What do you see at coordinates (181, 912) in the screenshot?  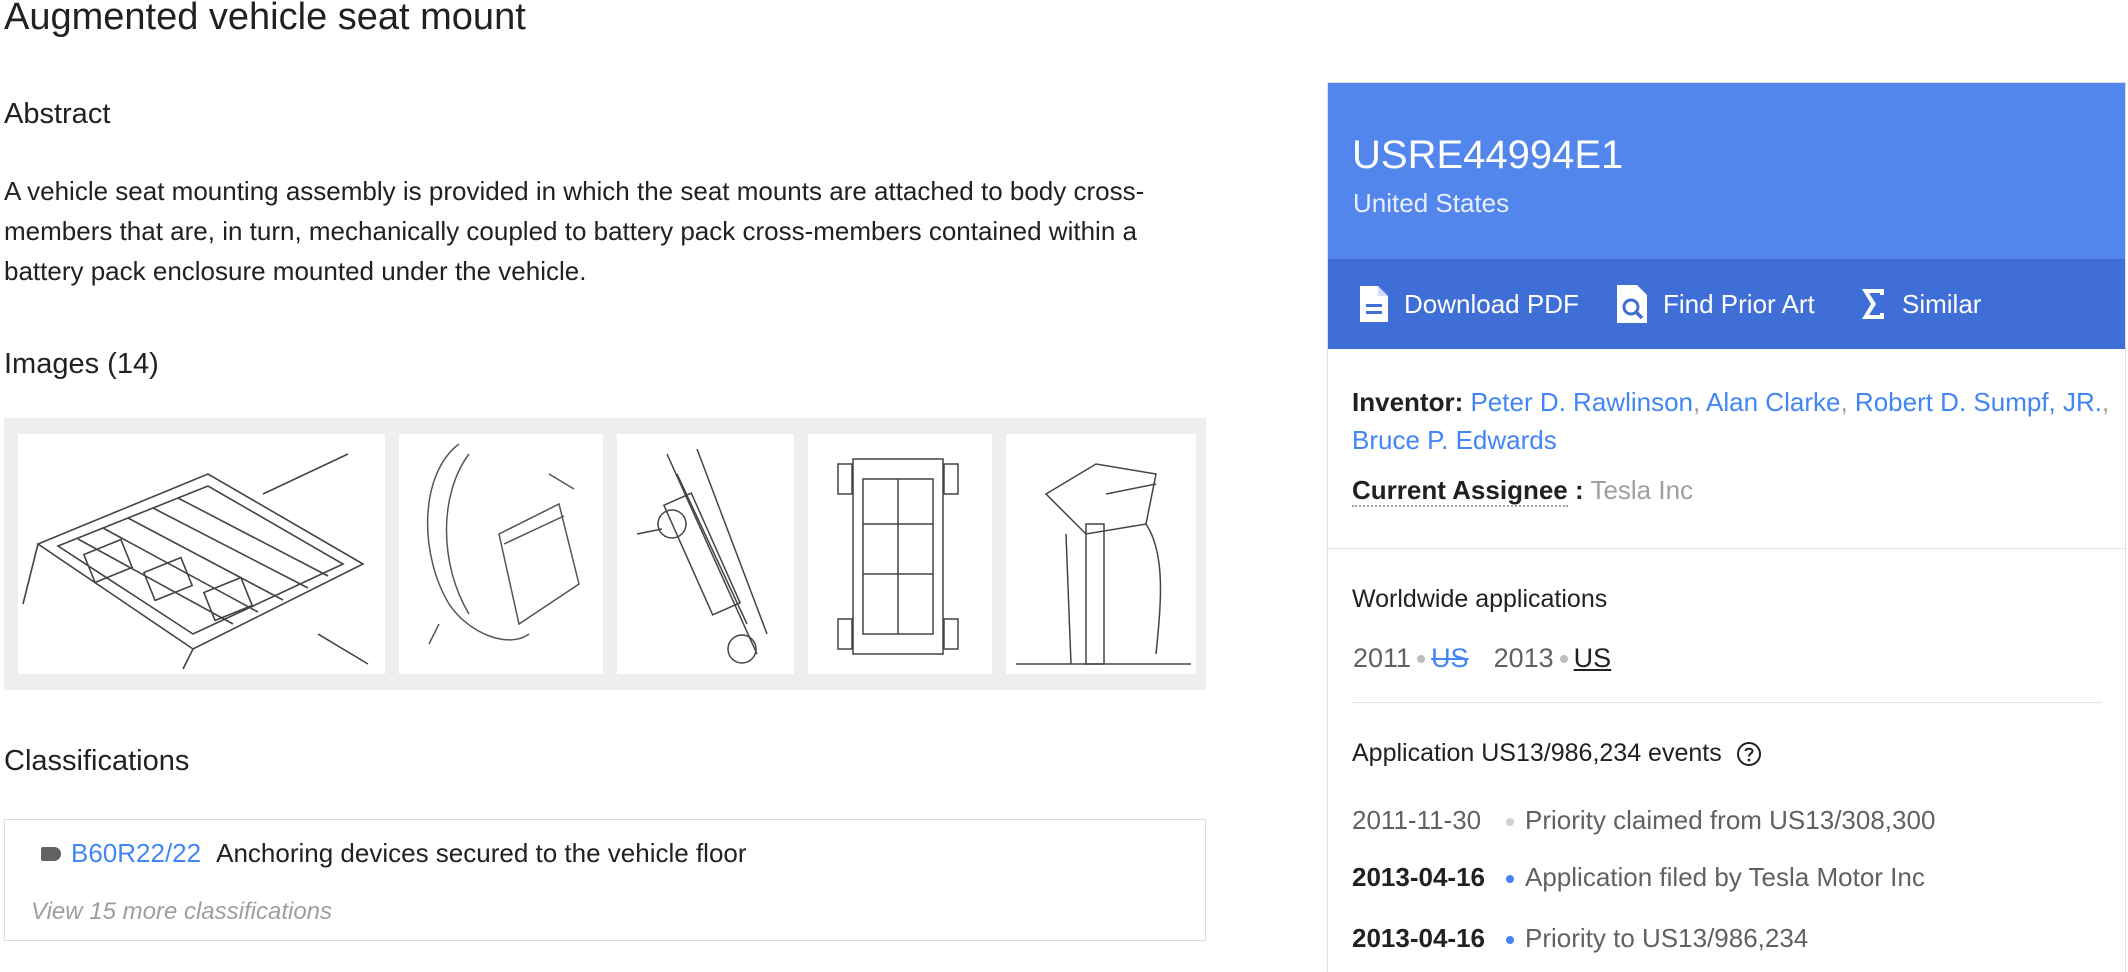 I see `view-more-classifications-link: View 15 more classifications` at bounding box center [181, 912].